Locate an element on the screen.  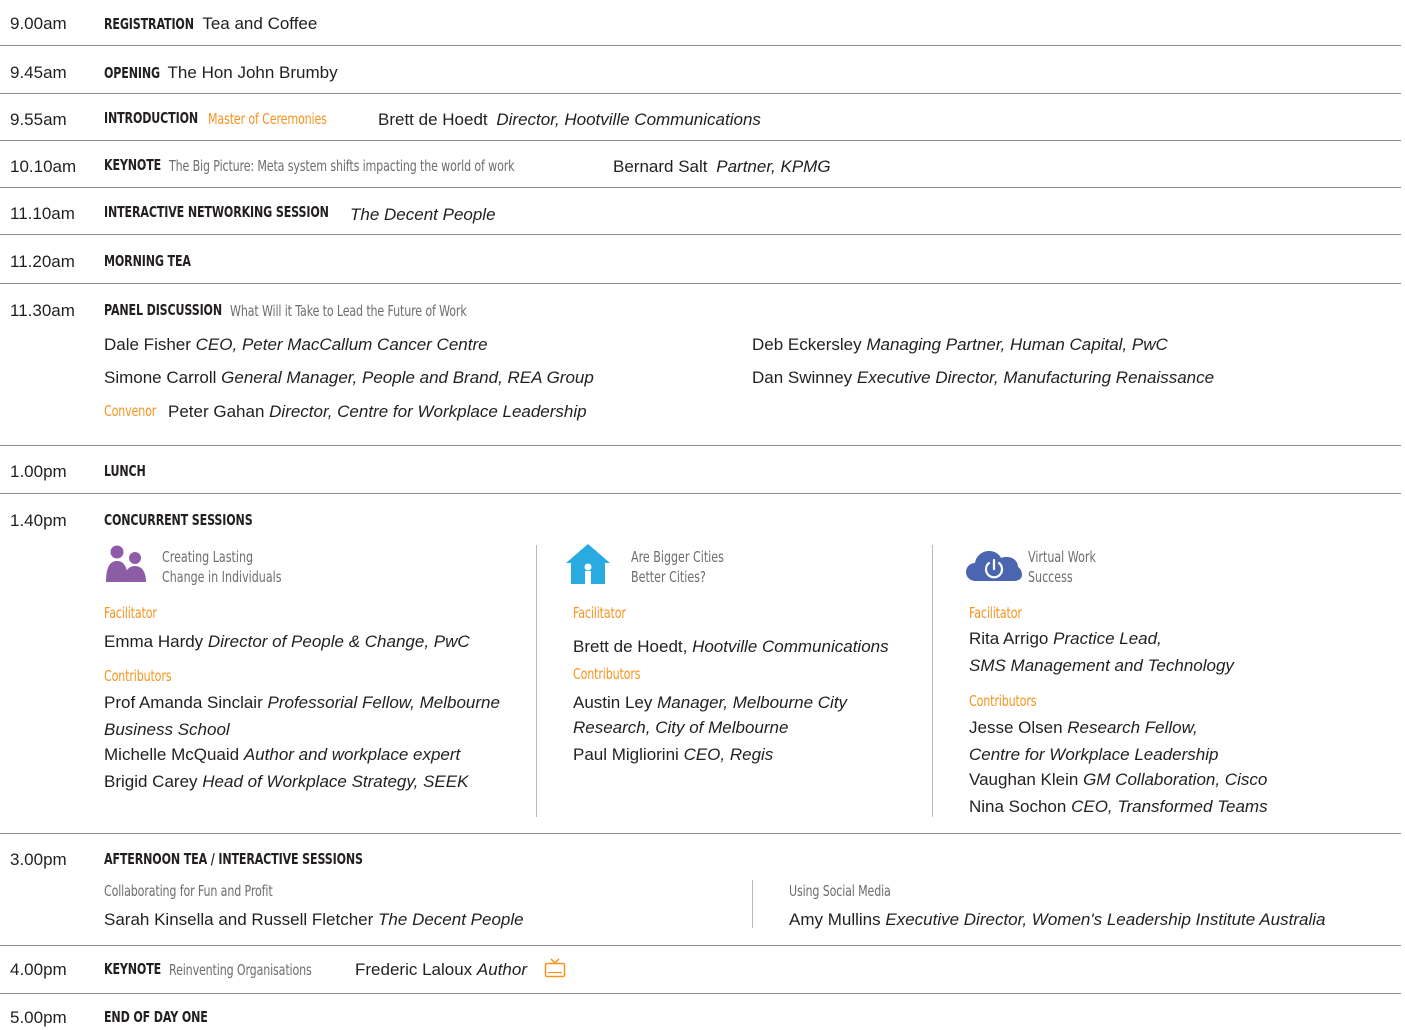
agenda-row-opening: OPENING The Hon John Brumby is located at coordinates (221, 72).